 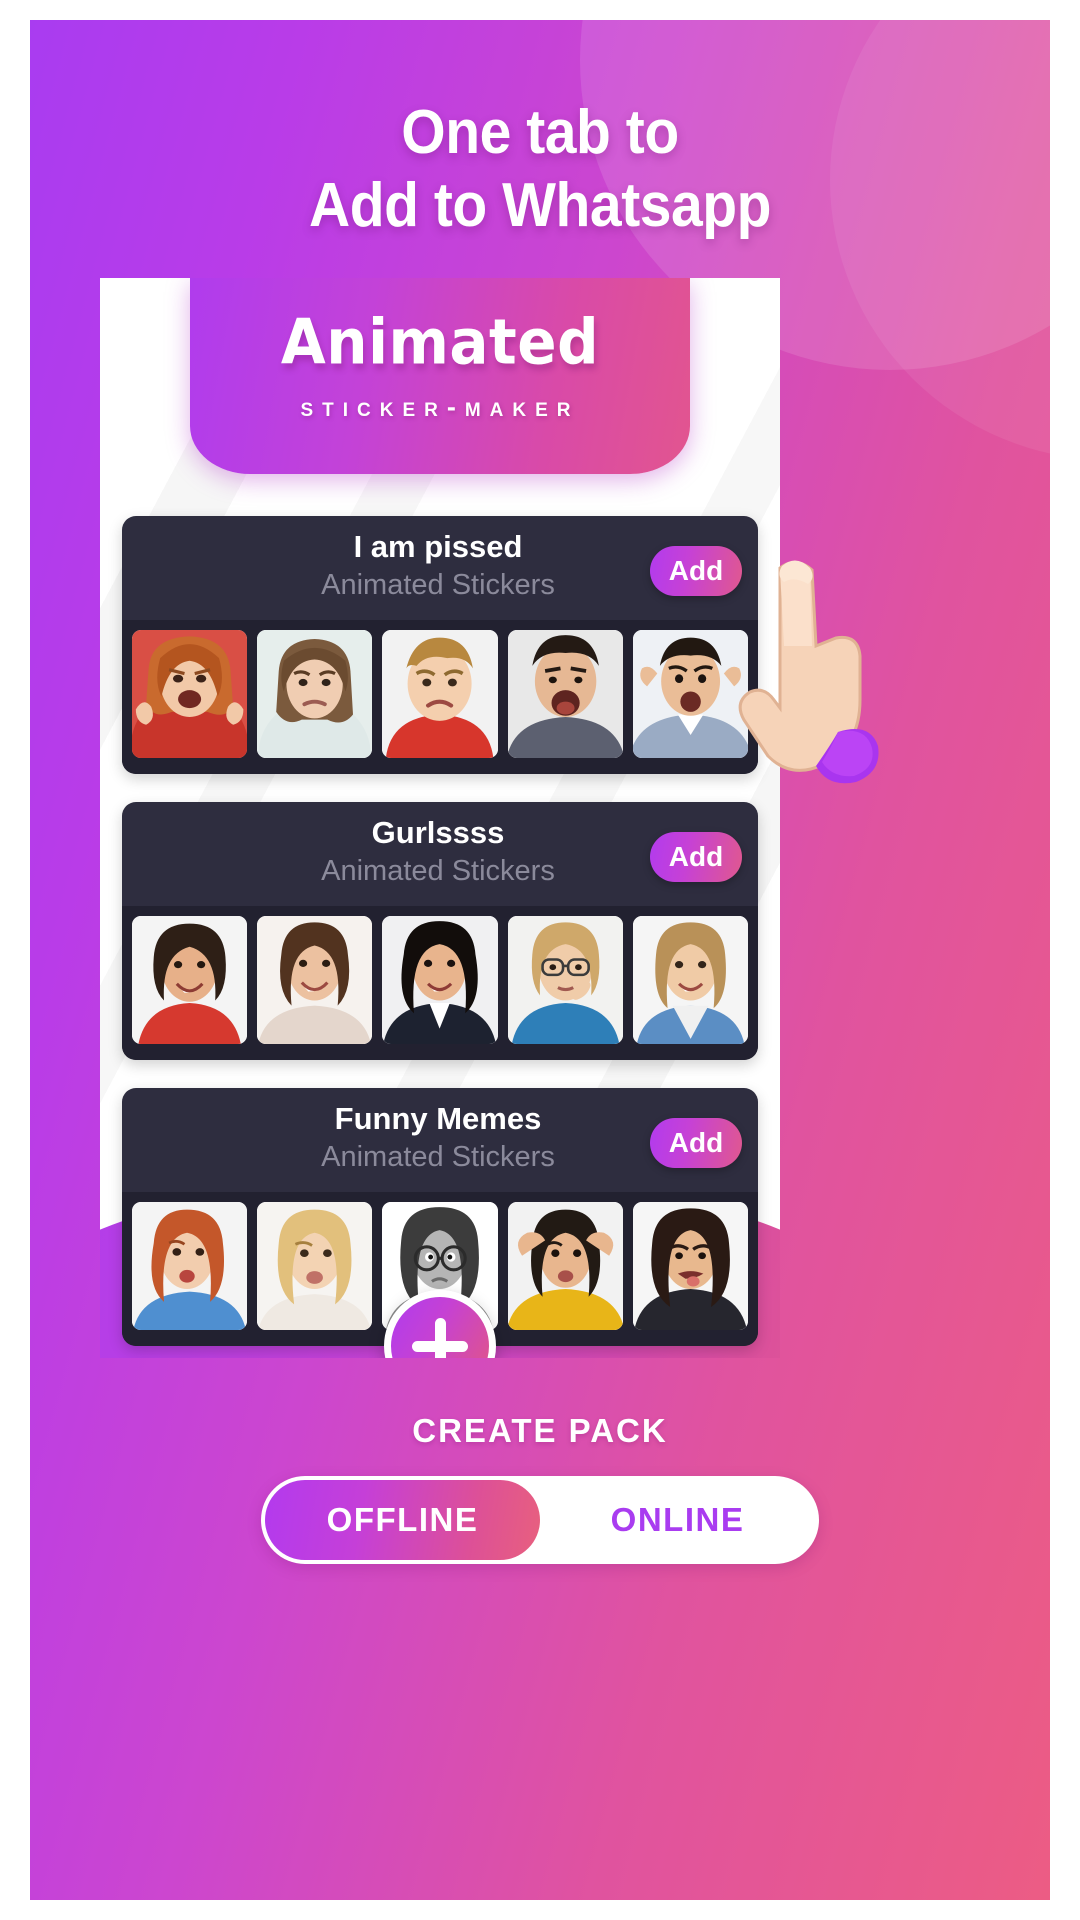 I want to click on sticker-pack-card: I am pissed Animated Stickers Add, so click(x=440, y=645).